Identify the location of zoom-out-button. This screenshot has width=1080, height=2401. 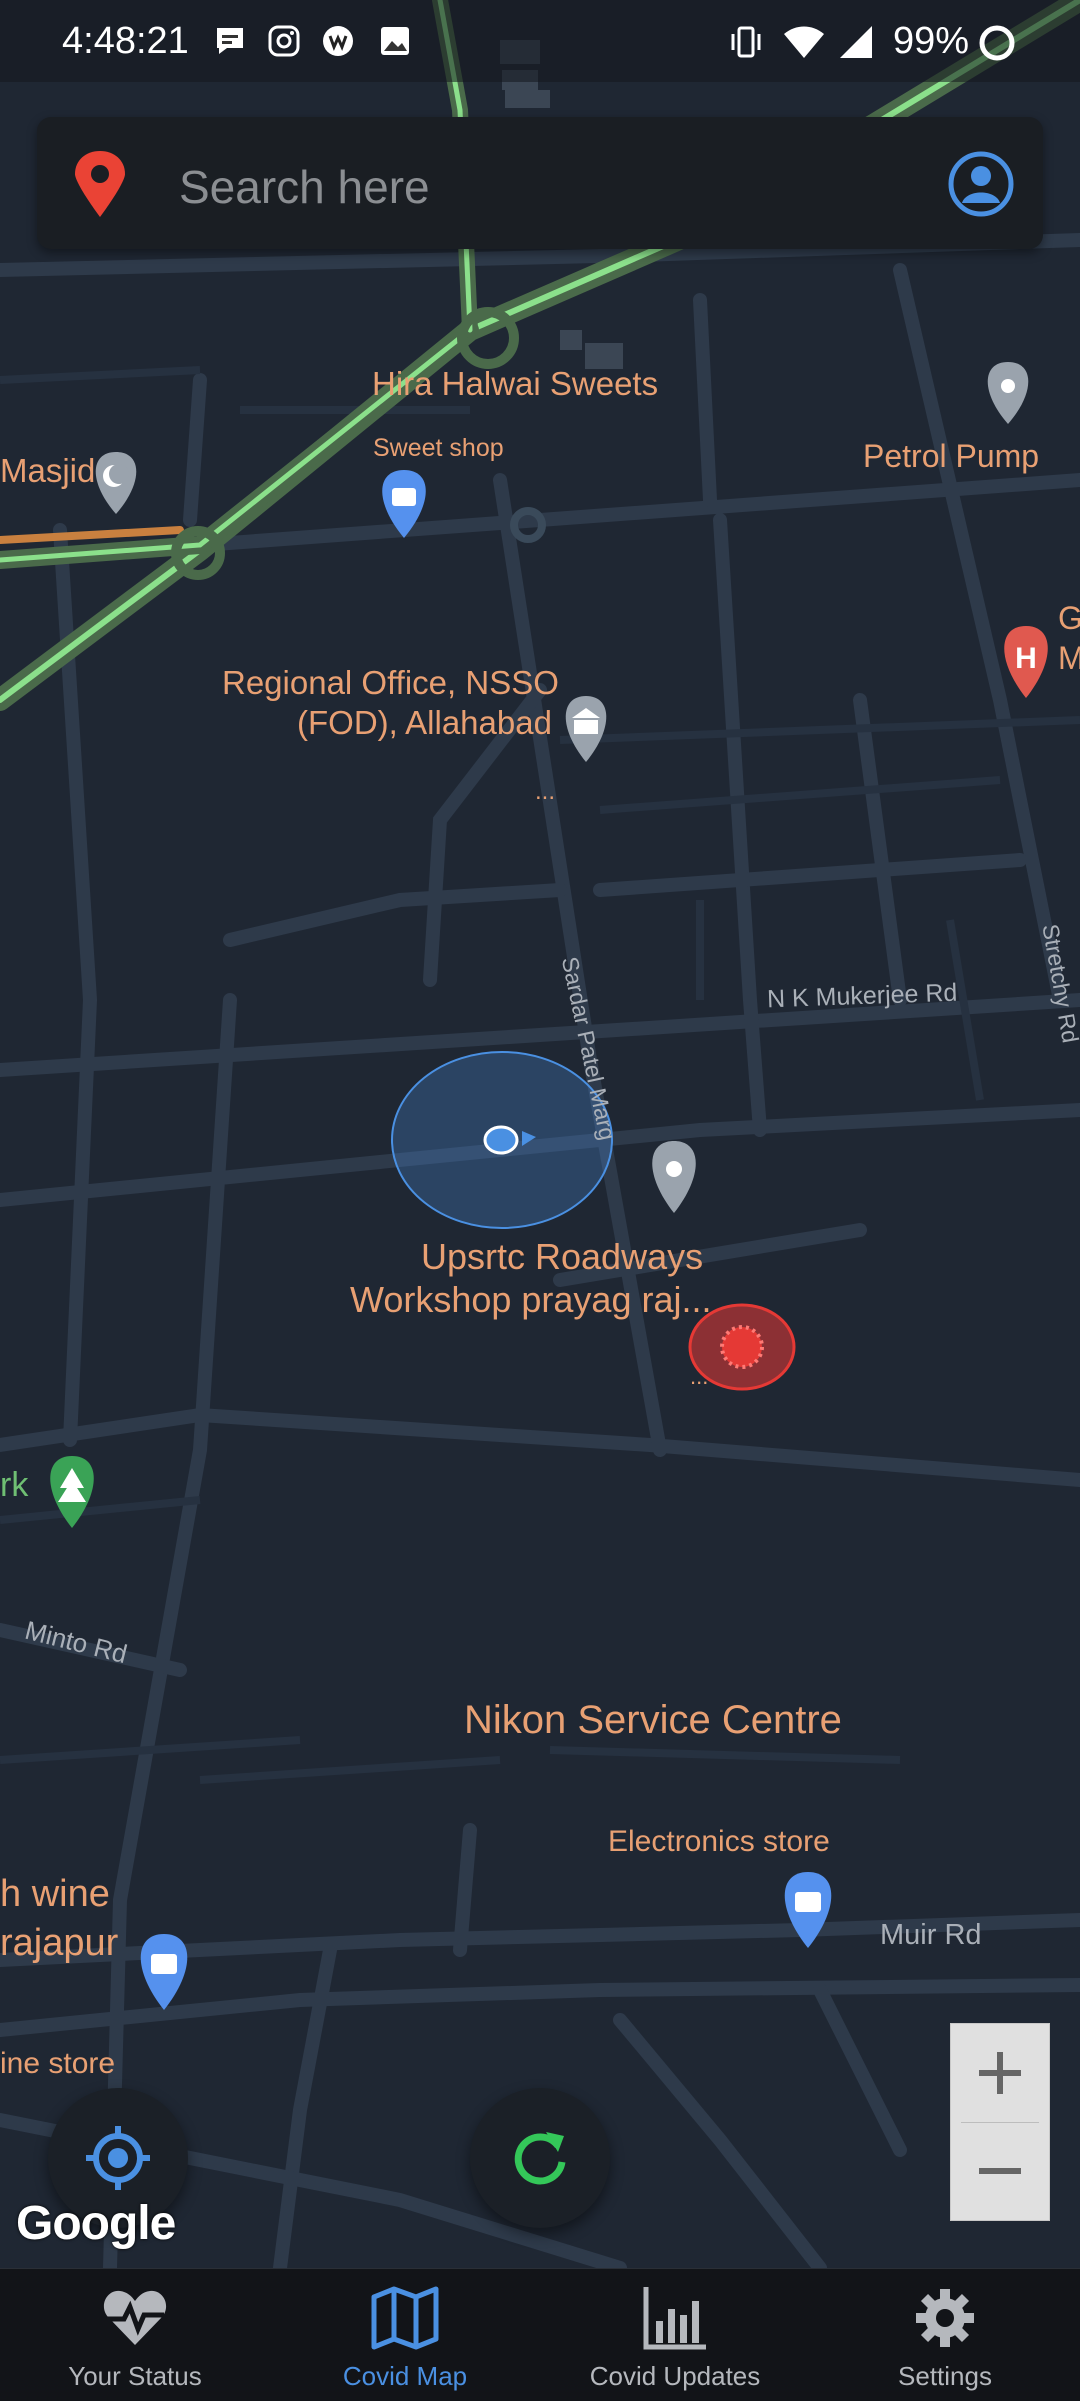
(1000, 2171).